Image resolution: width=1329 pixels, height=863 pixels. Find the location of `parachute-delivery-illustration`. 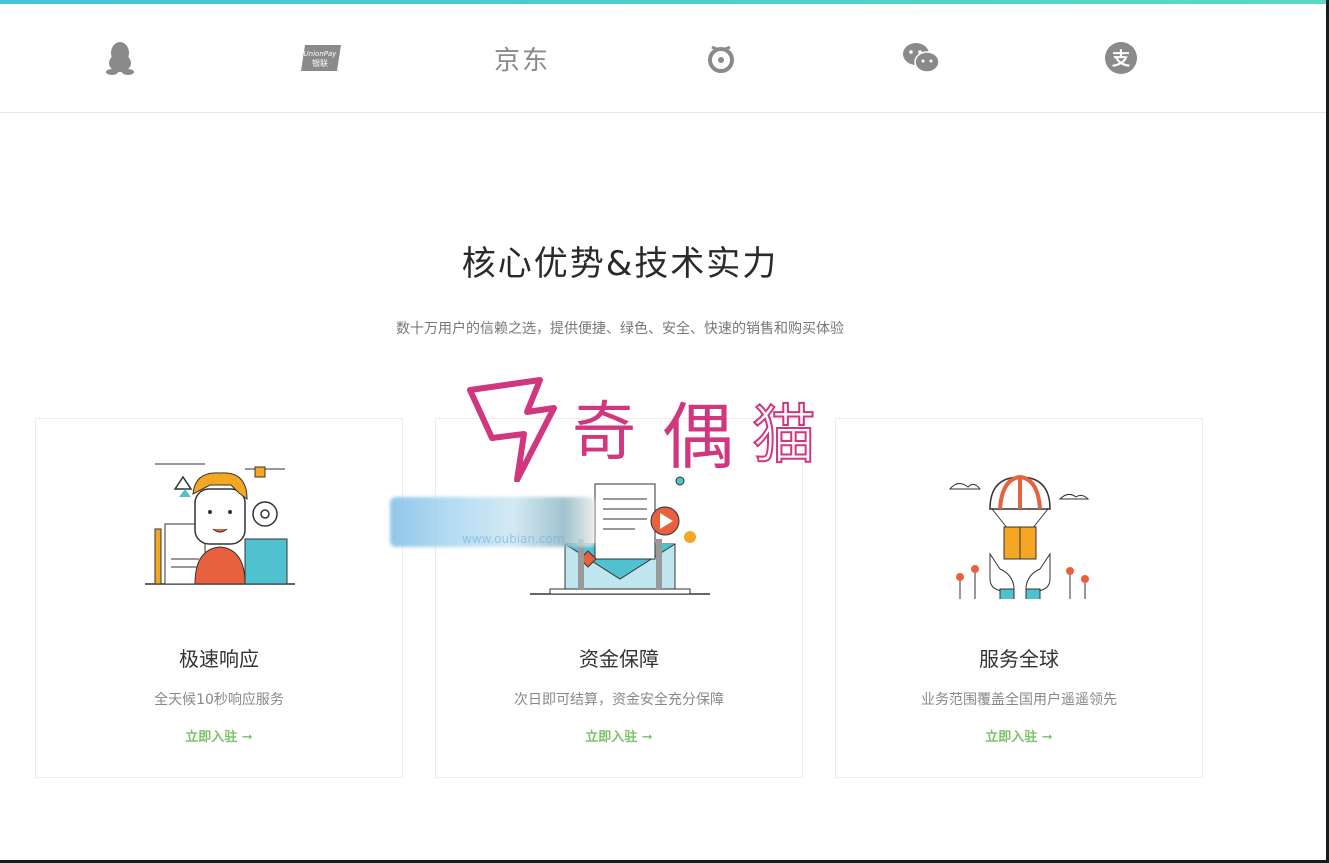

parachute-delivery-illustration is located at coordinates (1020, 529).